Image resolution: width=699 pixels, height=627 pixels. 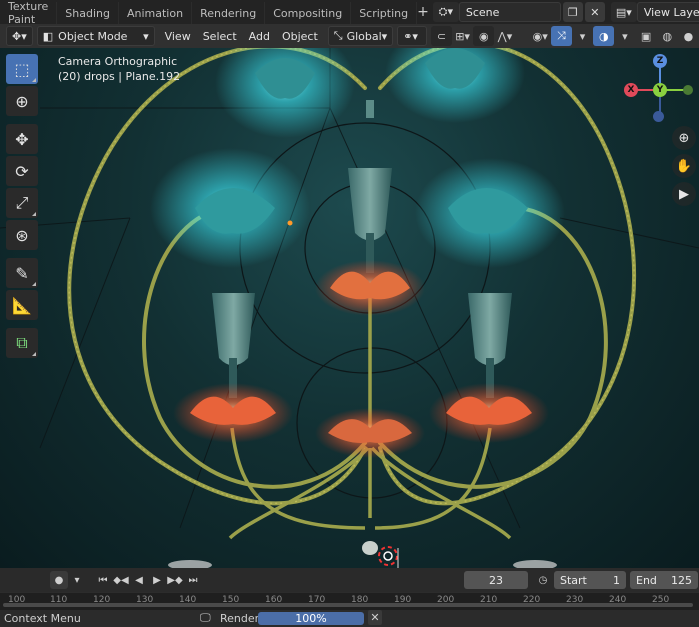 I want to click on solid-shading-icon: ●, so click(x=688, y=36).